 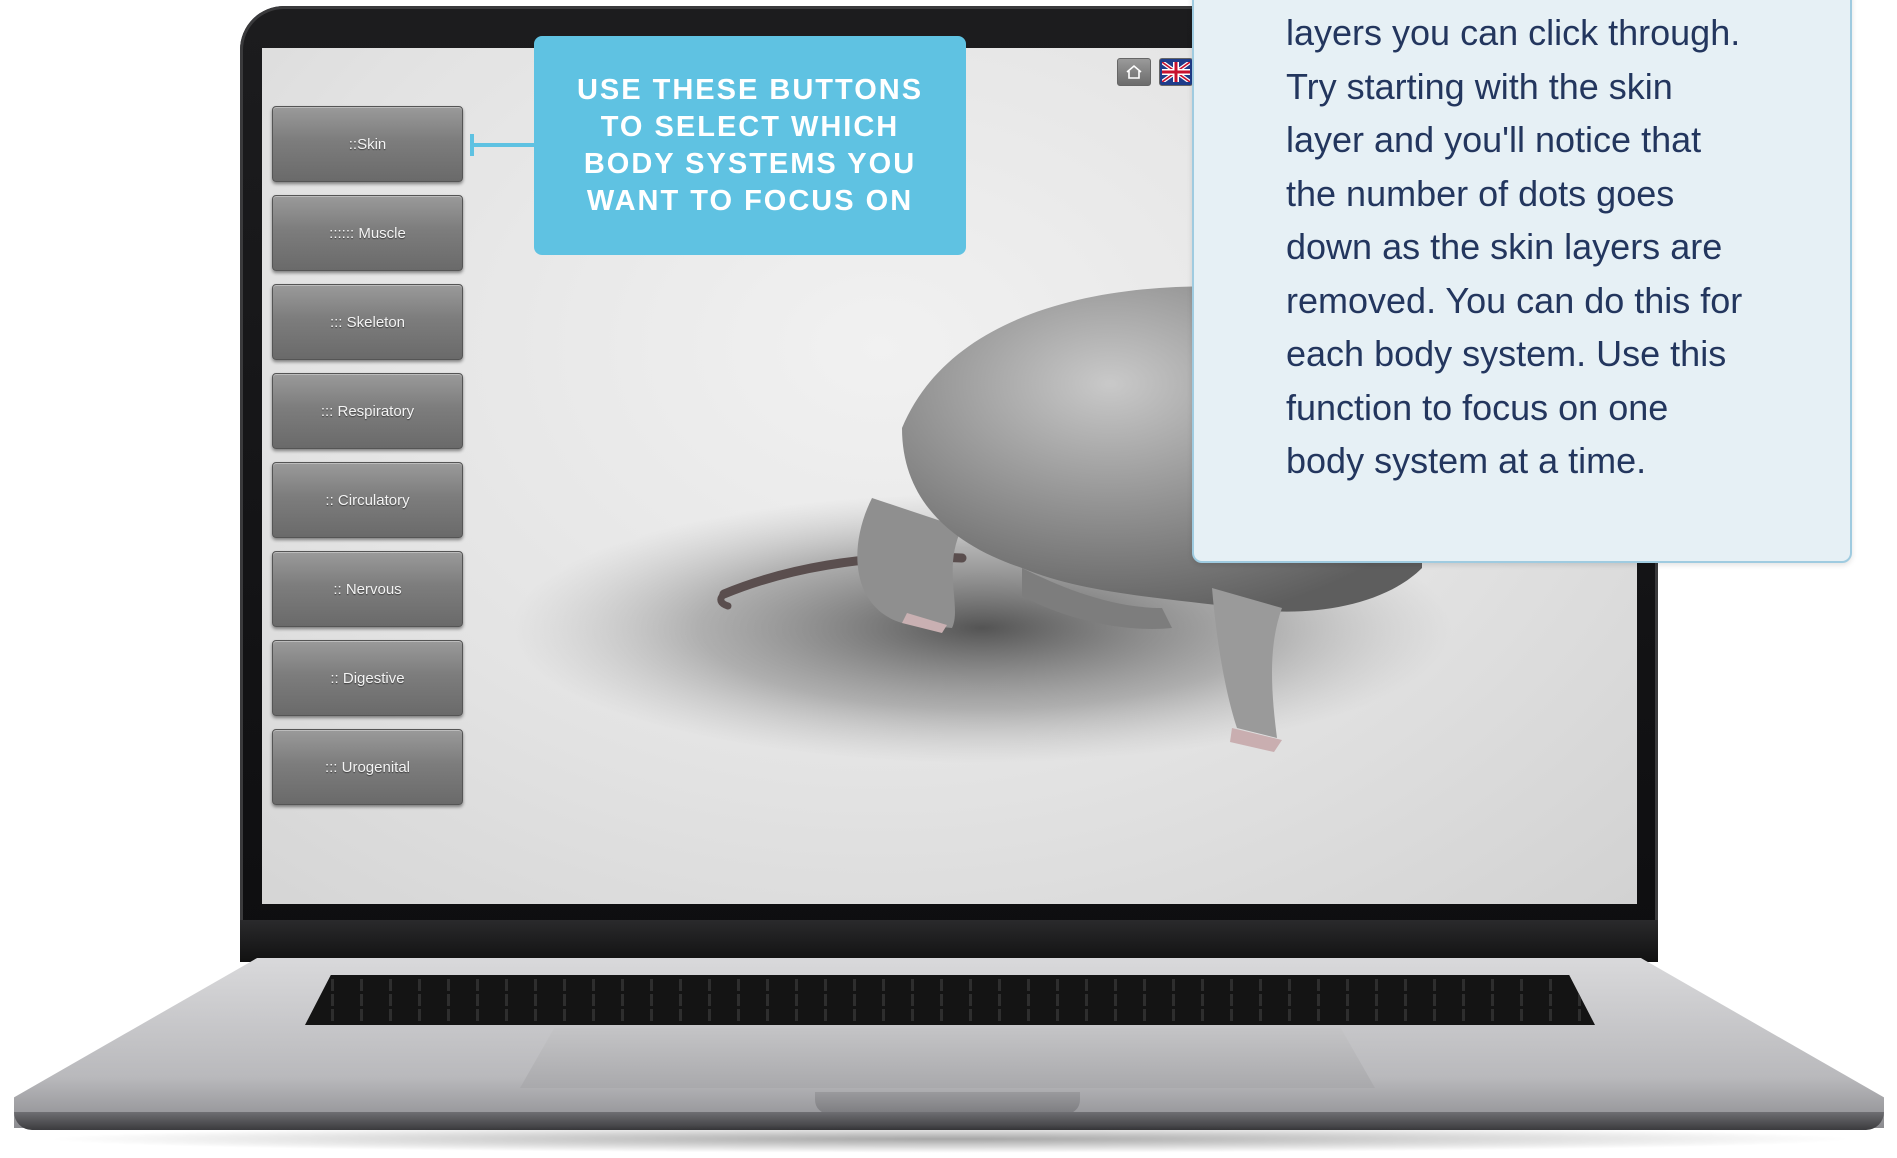 I want to click on muscle-button: :::::: Muscle, so click(x=367, y=233).